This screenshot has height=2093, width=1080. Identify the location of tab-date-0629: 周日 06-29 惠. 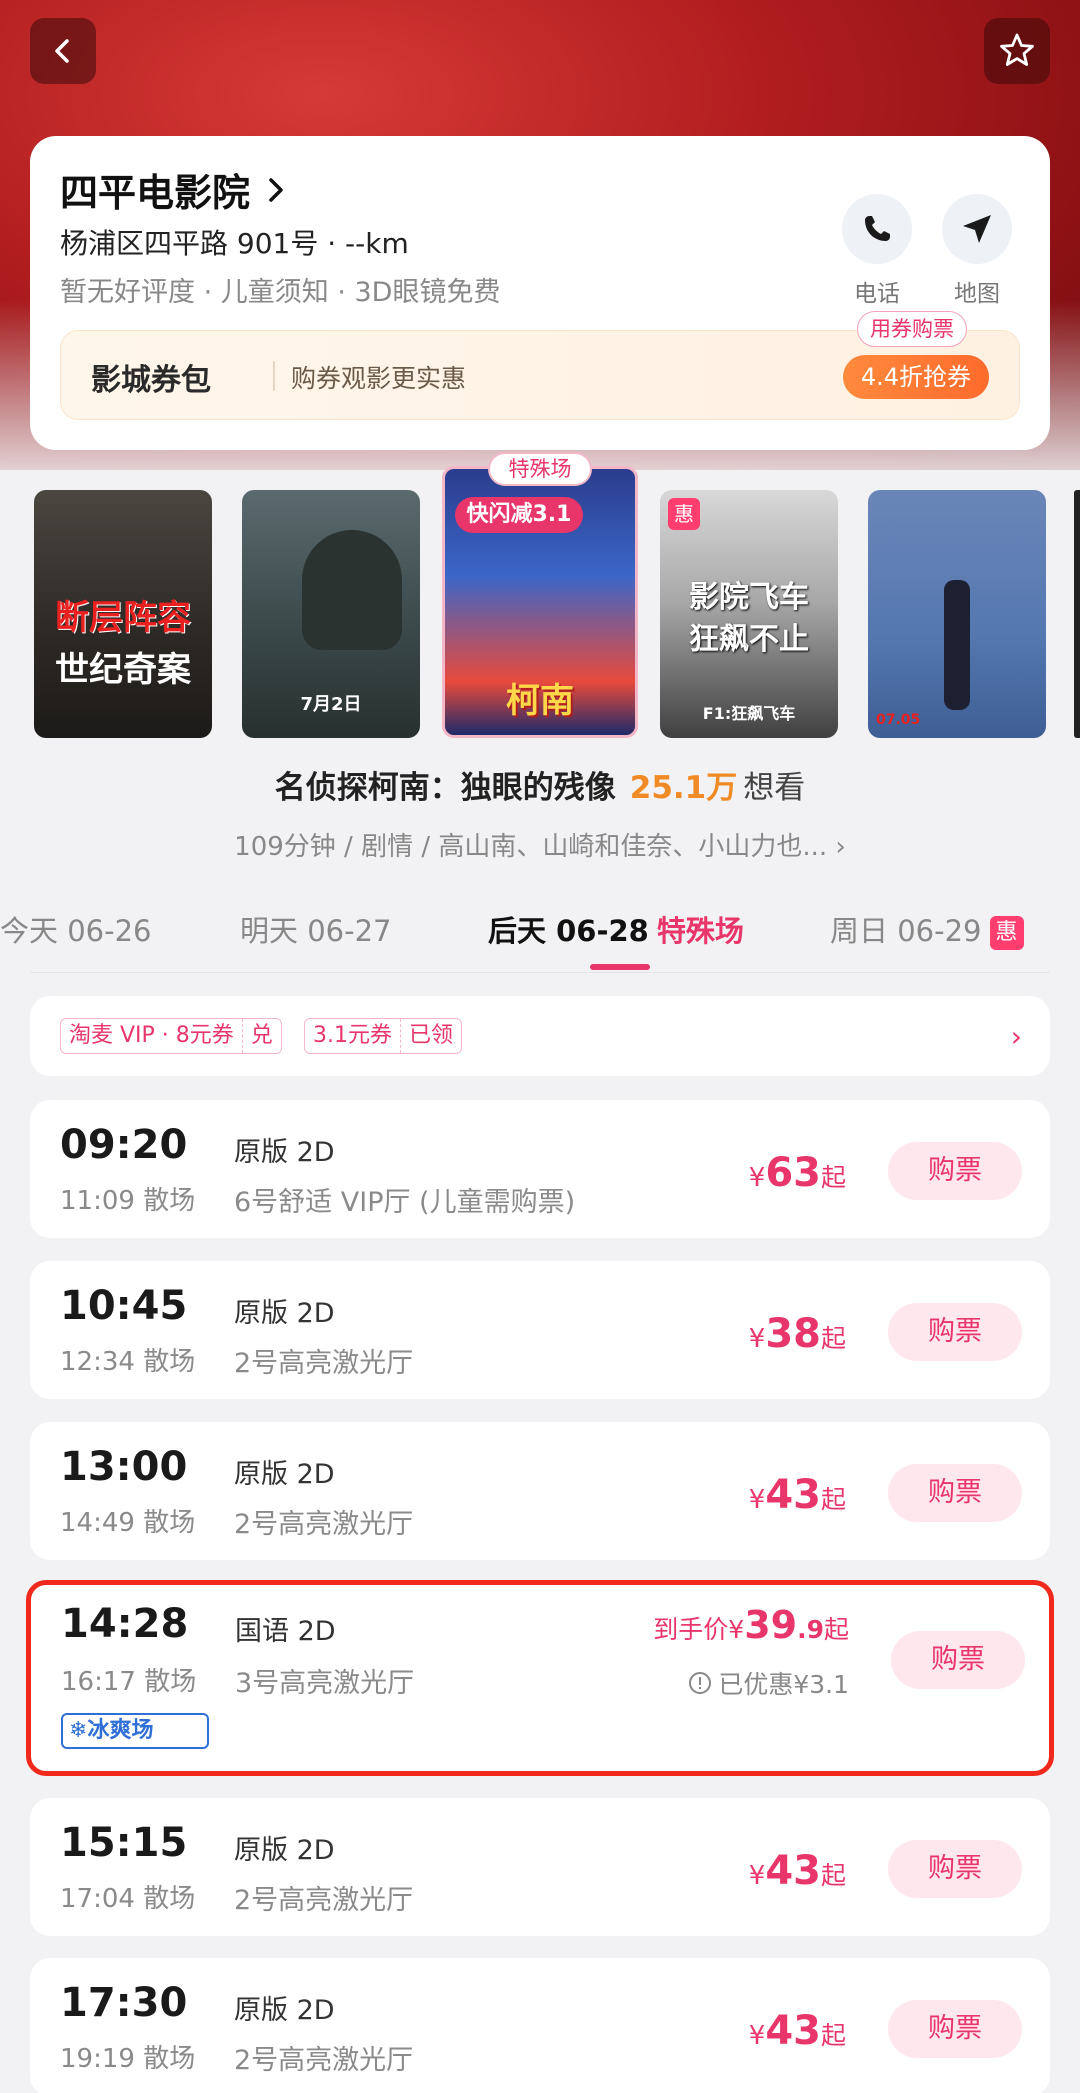
(927, 929).